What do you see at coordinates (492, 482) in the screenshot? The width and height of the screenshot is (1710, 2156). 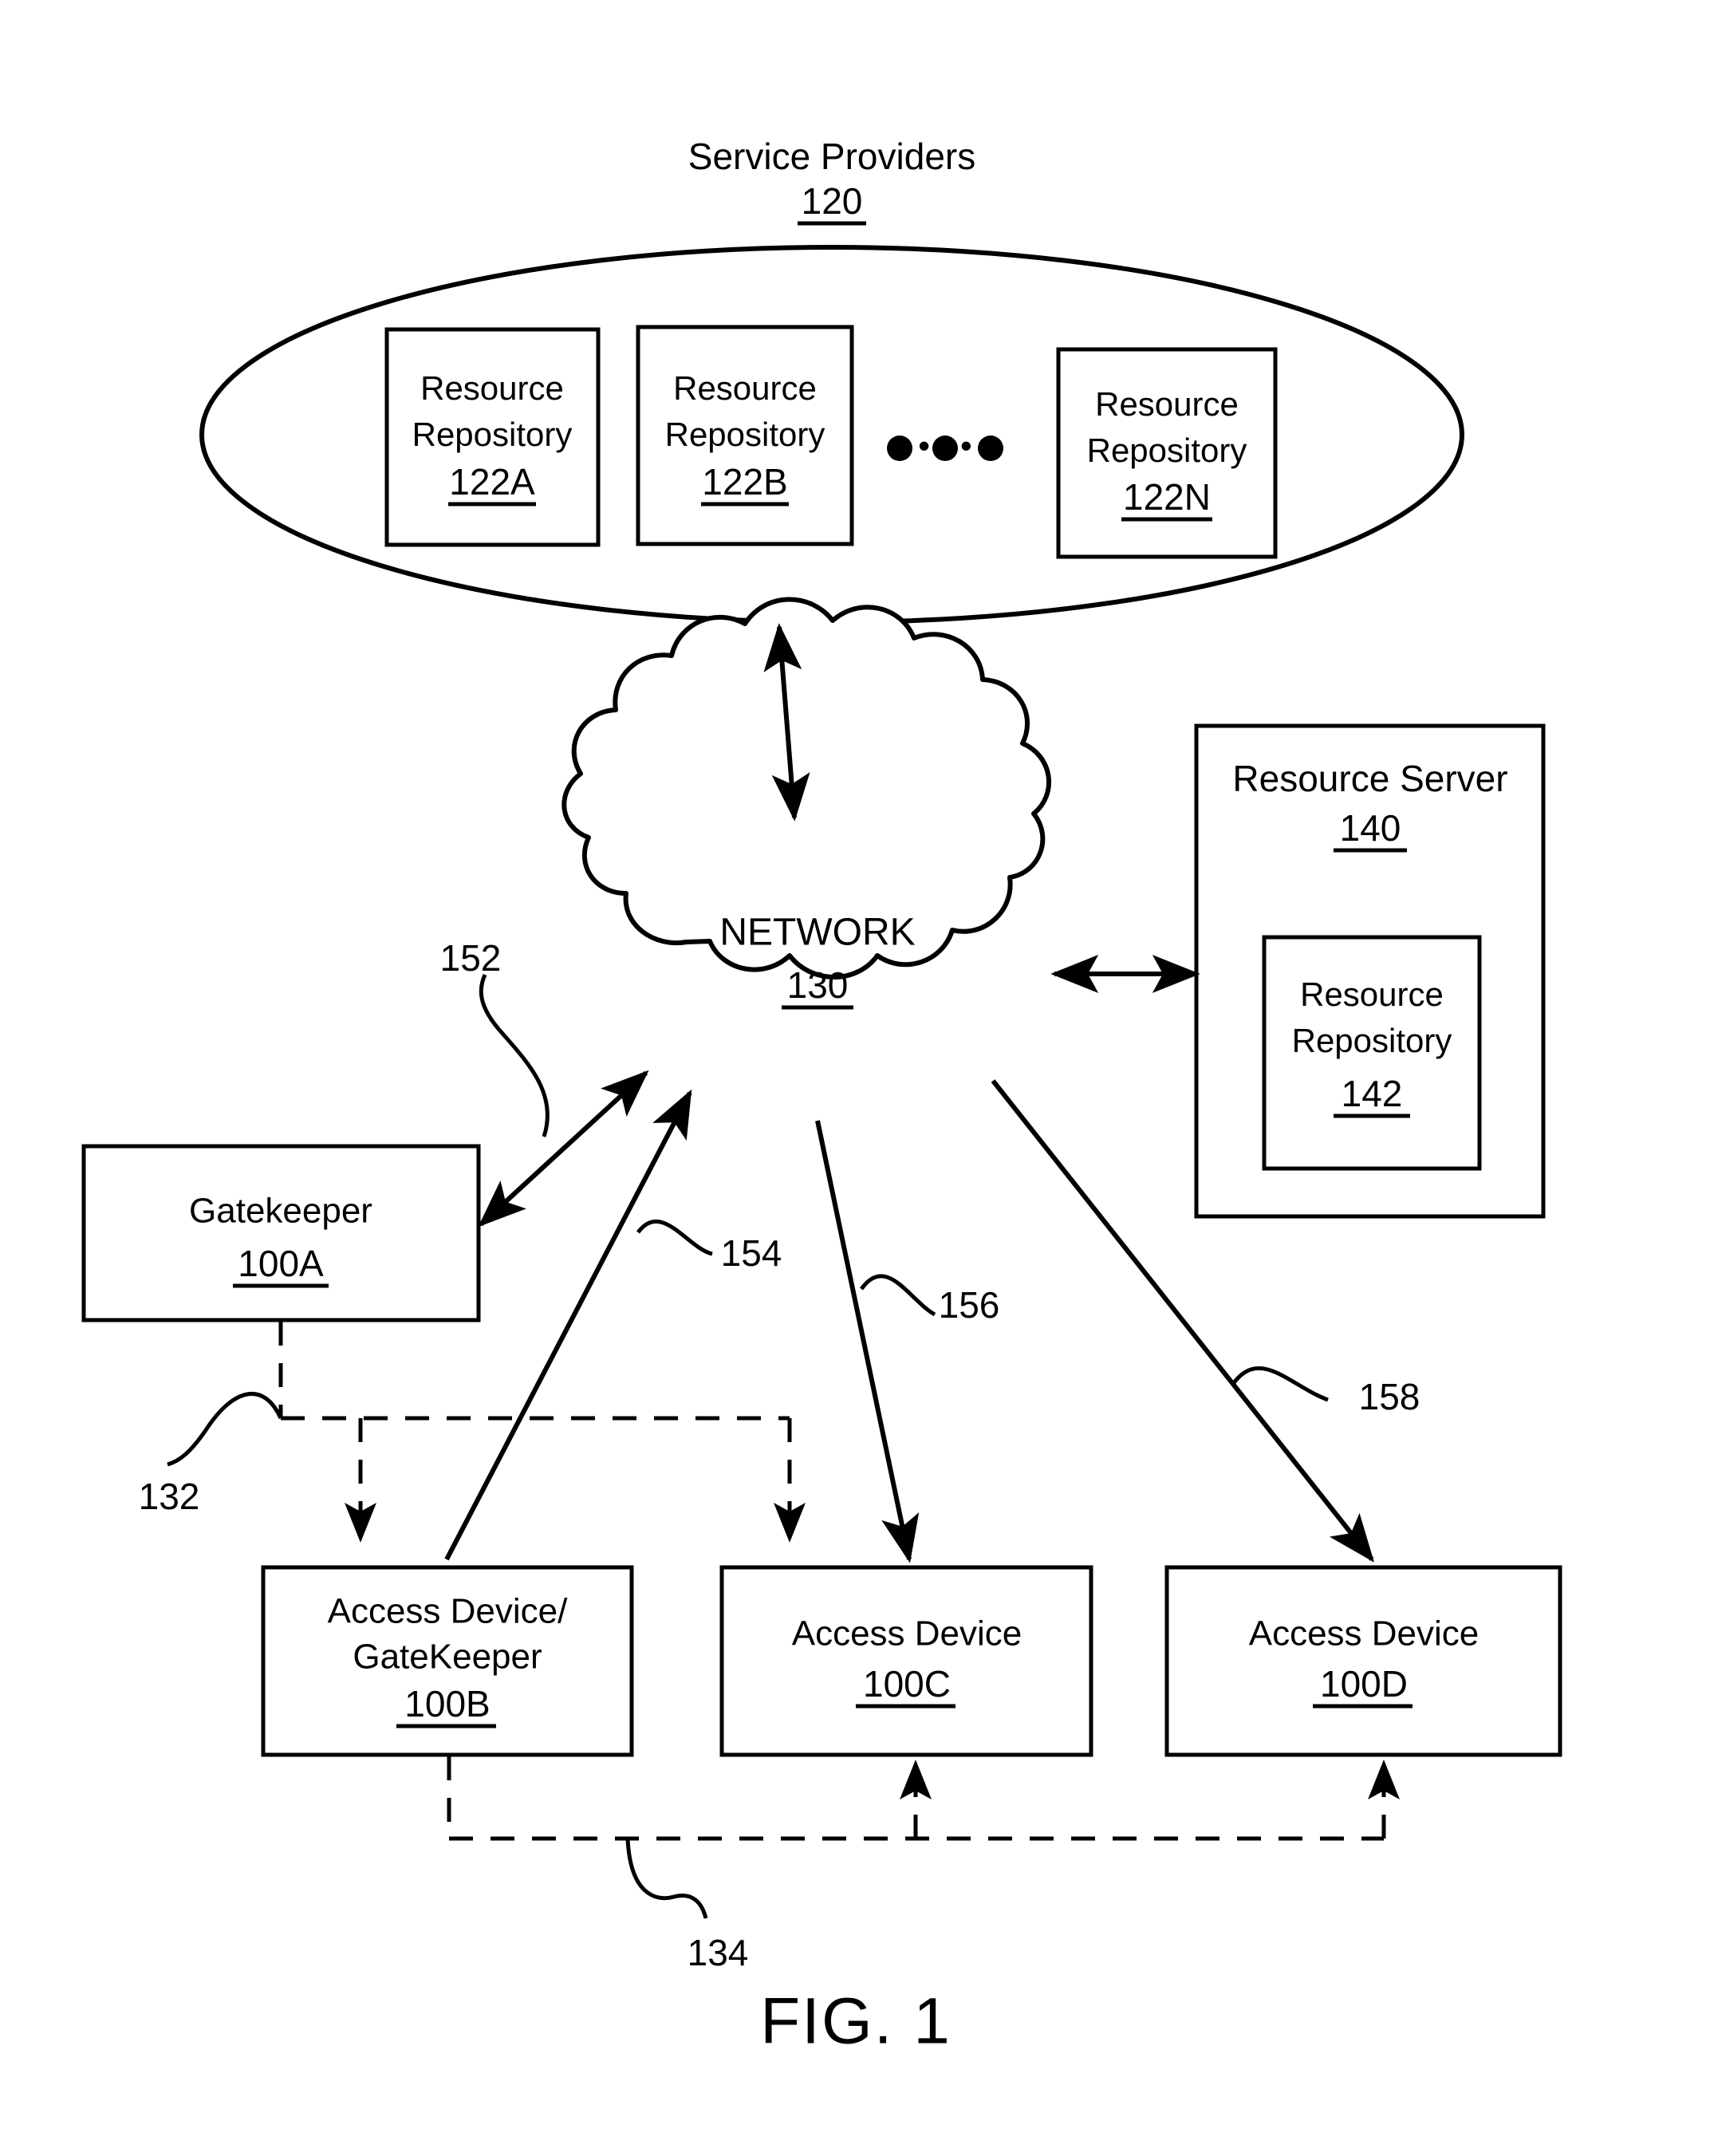 I see `resource-repository-122A-ref: 122A` at bounding box center [492, 482].